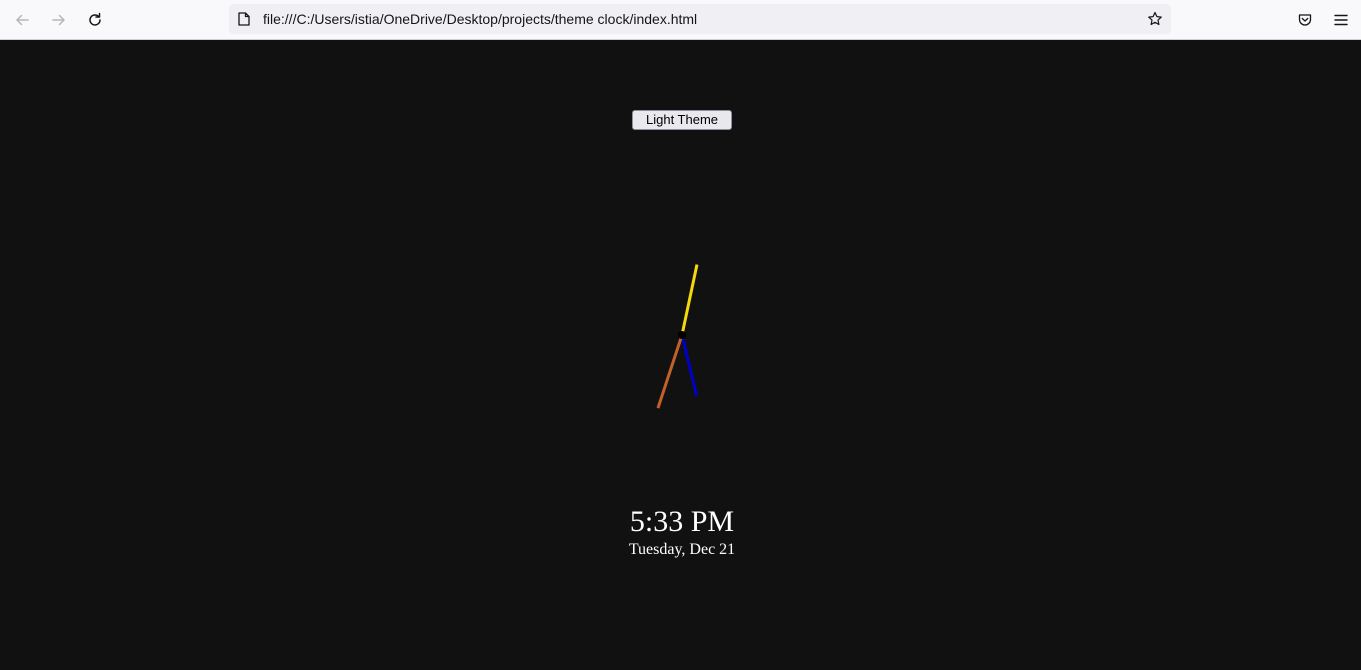 This screenshot has width=1361, height=670. I want to click on pocket-icon, so click(1305, 20).